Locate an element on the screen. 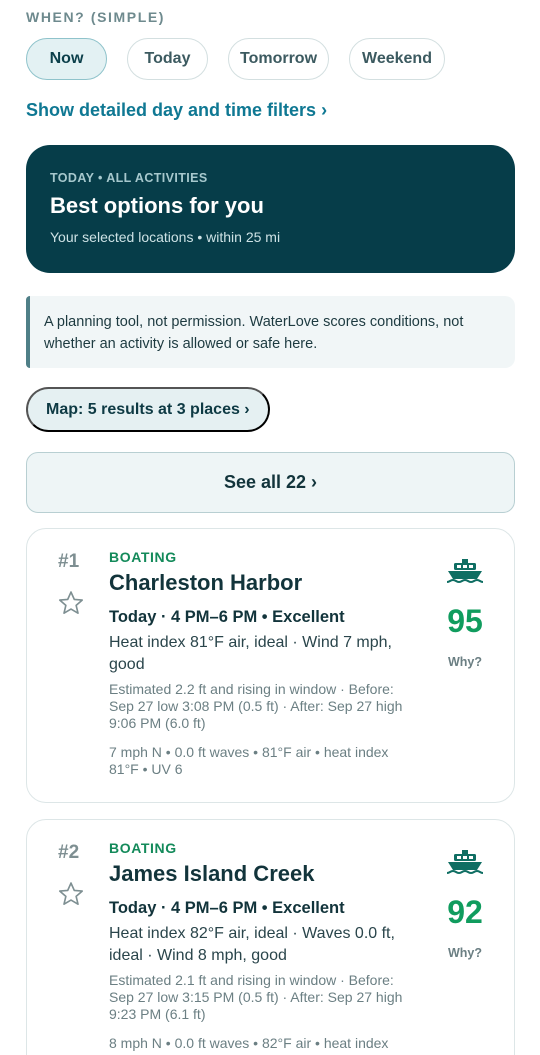  banner-eyebrow: TODAY • ALL ACTIVITIES is located at coordinates (129, 178).